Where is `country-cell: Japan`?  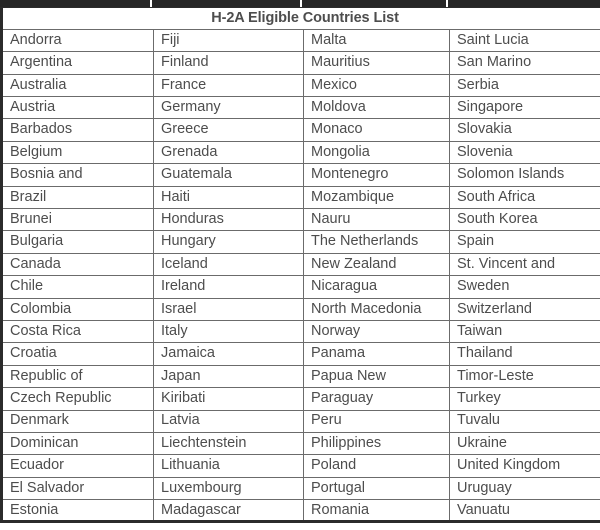 country-cell: Japan is located at coordinates (228, 376).